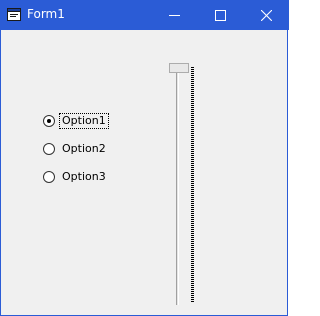  Describe the element at coordinates (182, 184) in the screenshot. I see `vertical-slider` at that location.